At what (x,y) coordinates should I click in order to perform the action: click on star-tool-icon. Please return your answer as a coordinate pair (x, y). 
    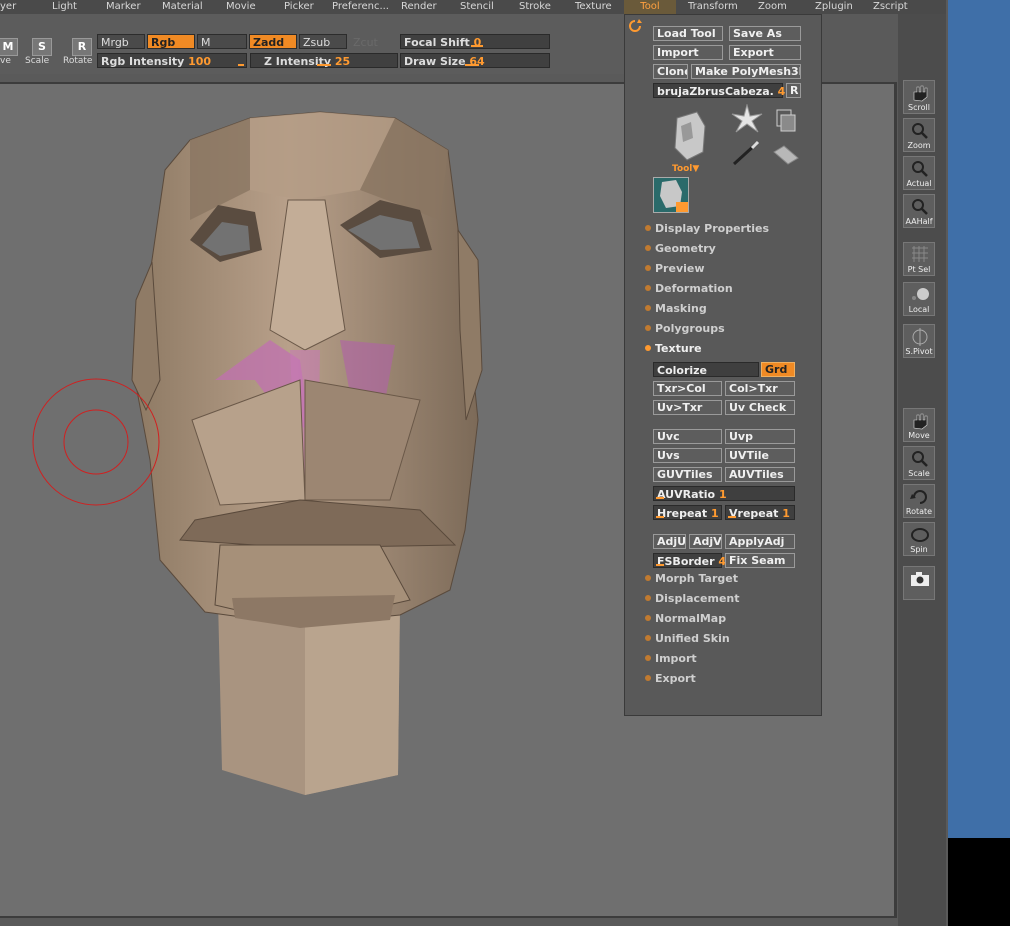
    Looking at the image, I should click on (747, 119).